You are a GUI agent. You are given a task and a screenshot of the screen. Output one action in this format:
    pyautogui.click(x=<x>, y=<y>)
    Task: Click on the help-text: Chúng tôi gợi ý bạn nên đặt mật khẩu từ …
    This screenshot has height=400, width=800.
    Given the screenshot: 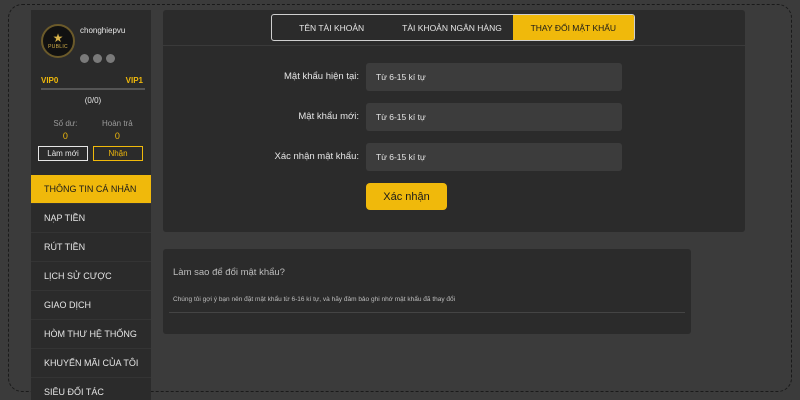 What is the action you would take?
    pyautogui.click(x=314, y=299)
    